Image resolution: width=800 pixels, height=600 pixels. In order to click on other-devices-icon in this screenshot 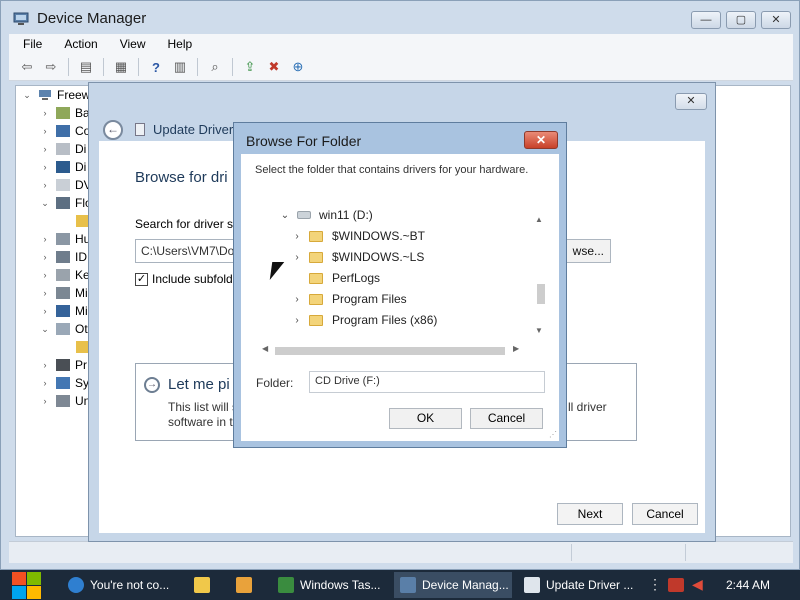, I will do `click(63, 329)`.